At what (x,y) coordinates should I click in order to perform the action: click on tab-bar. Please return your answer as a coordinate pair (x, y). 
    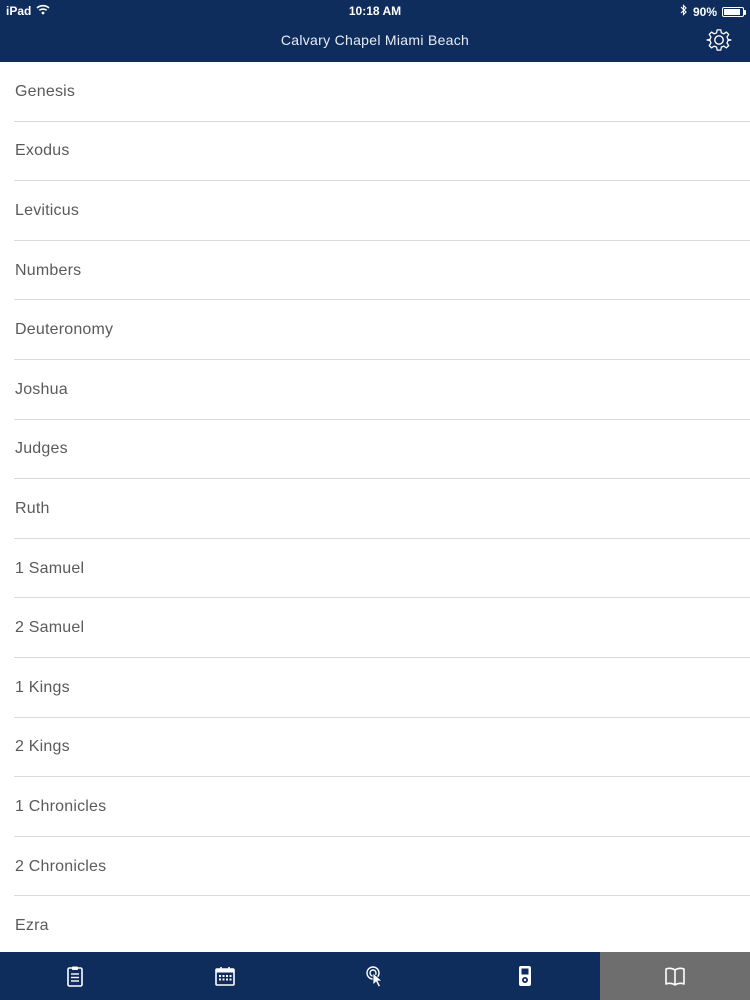
    Looking at the image, I should click on (375, 976).